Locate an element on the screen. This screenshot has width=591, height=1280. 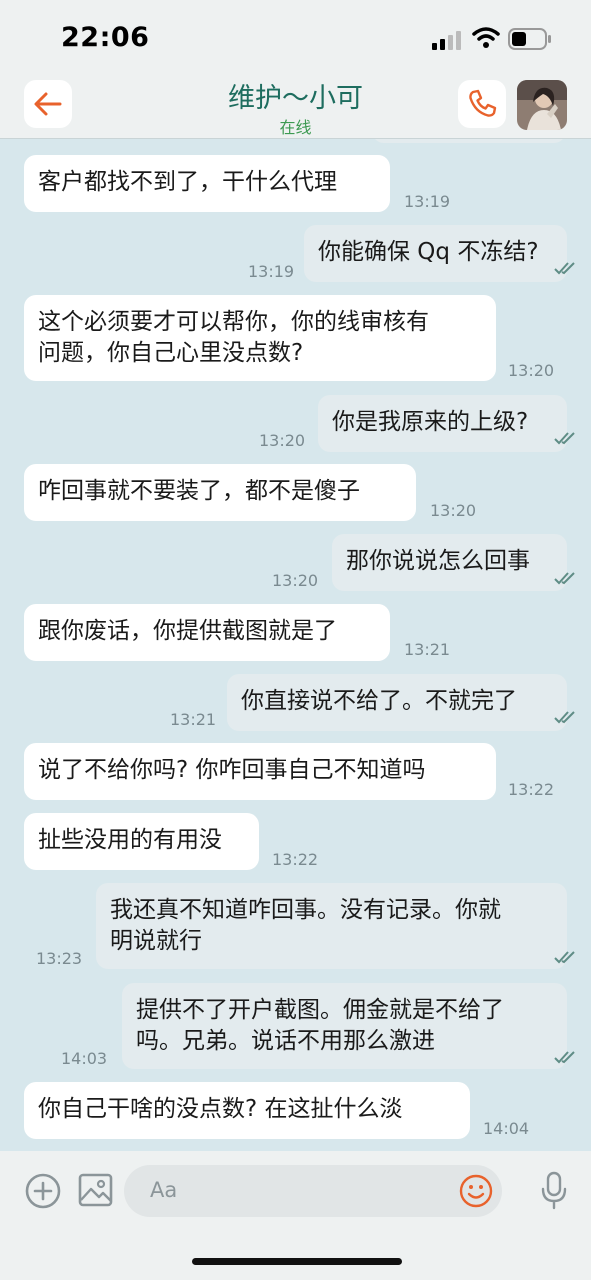
plus-circle-icon is located at coordinates (43, 1191).